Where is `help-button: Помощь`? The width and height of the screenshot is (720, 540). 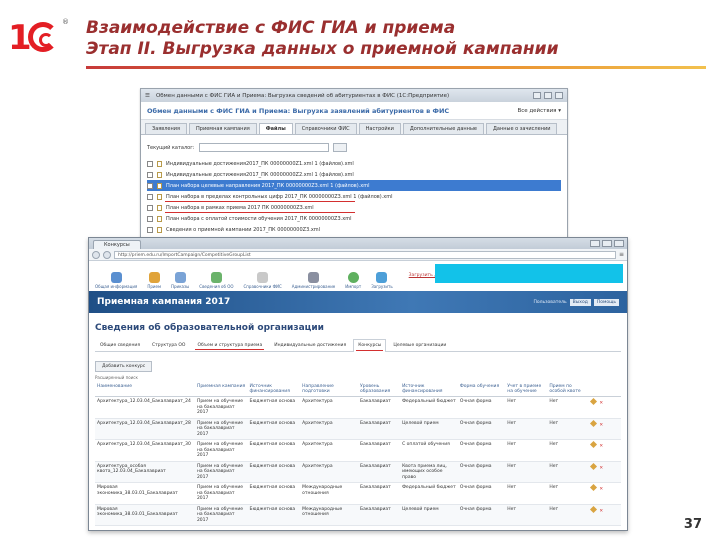
help-button: Помощь is located at coordinates (606, 302).